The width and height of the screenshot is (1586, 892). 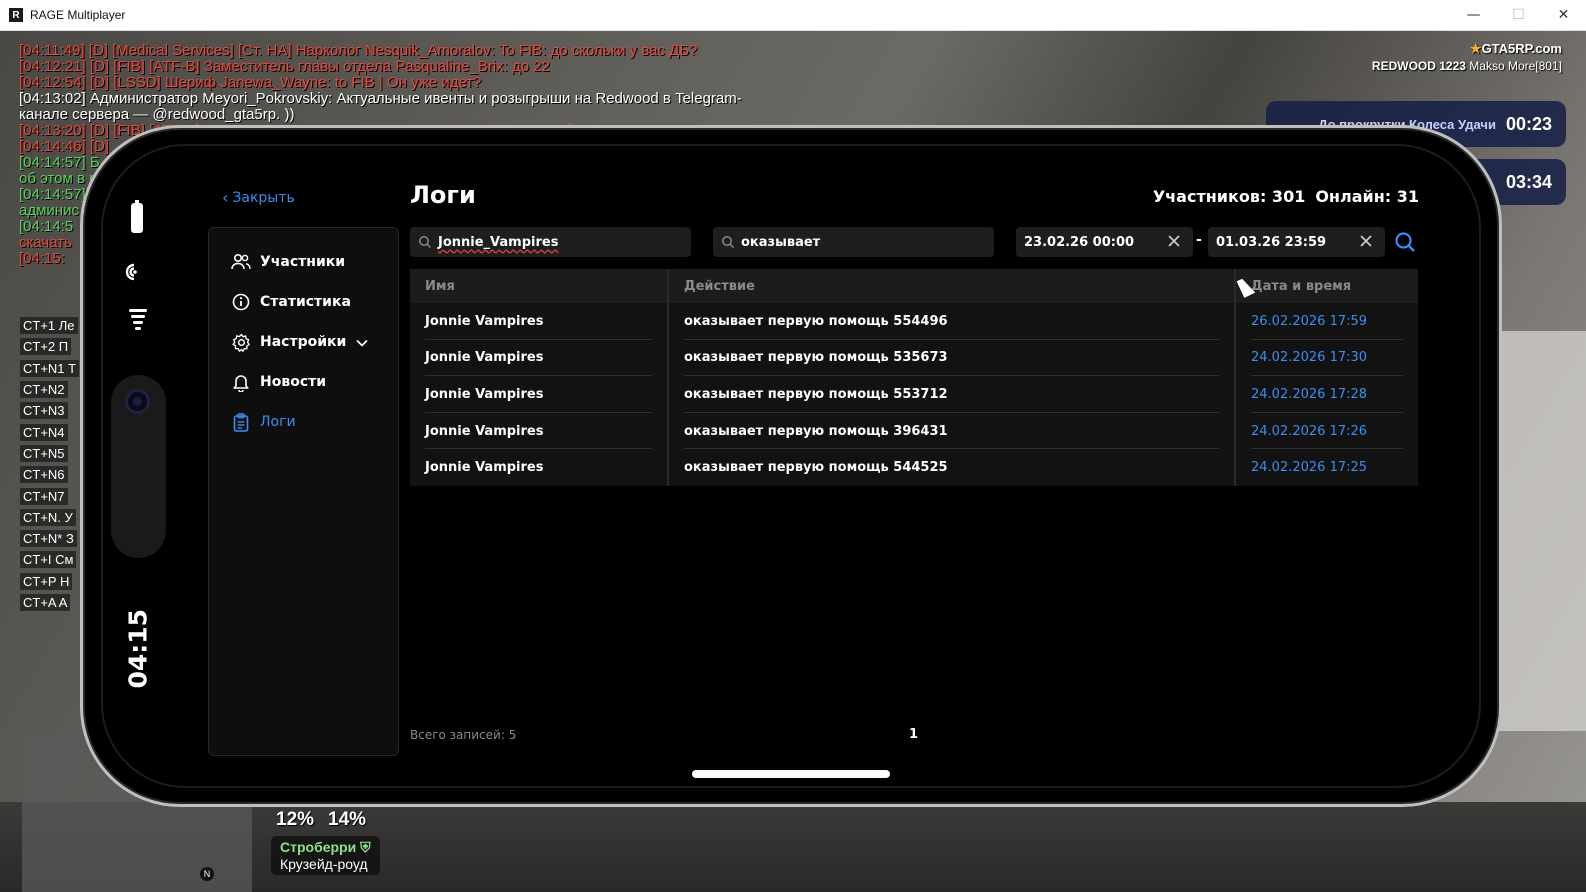 What do you see at coordinates (207, 874) in the screenshot?
I see `compass-north-icon: N` at bounding box center [207, 874].